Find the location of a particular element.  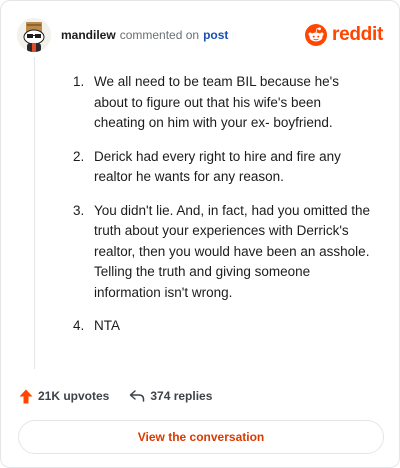

comment-meta: mandilew commented on post is located at coordinates (183, 35).